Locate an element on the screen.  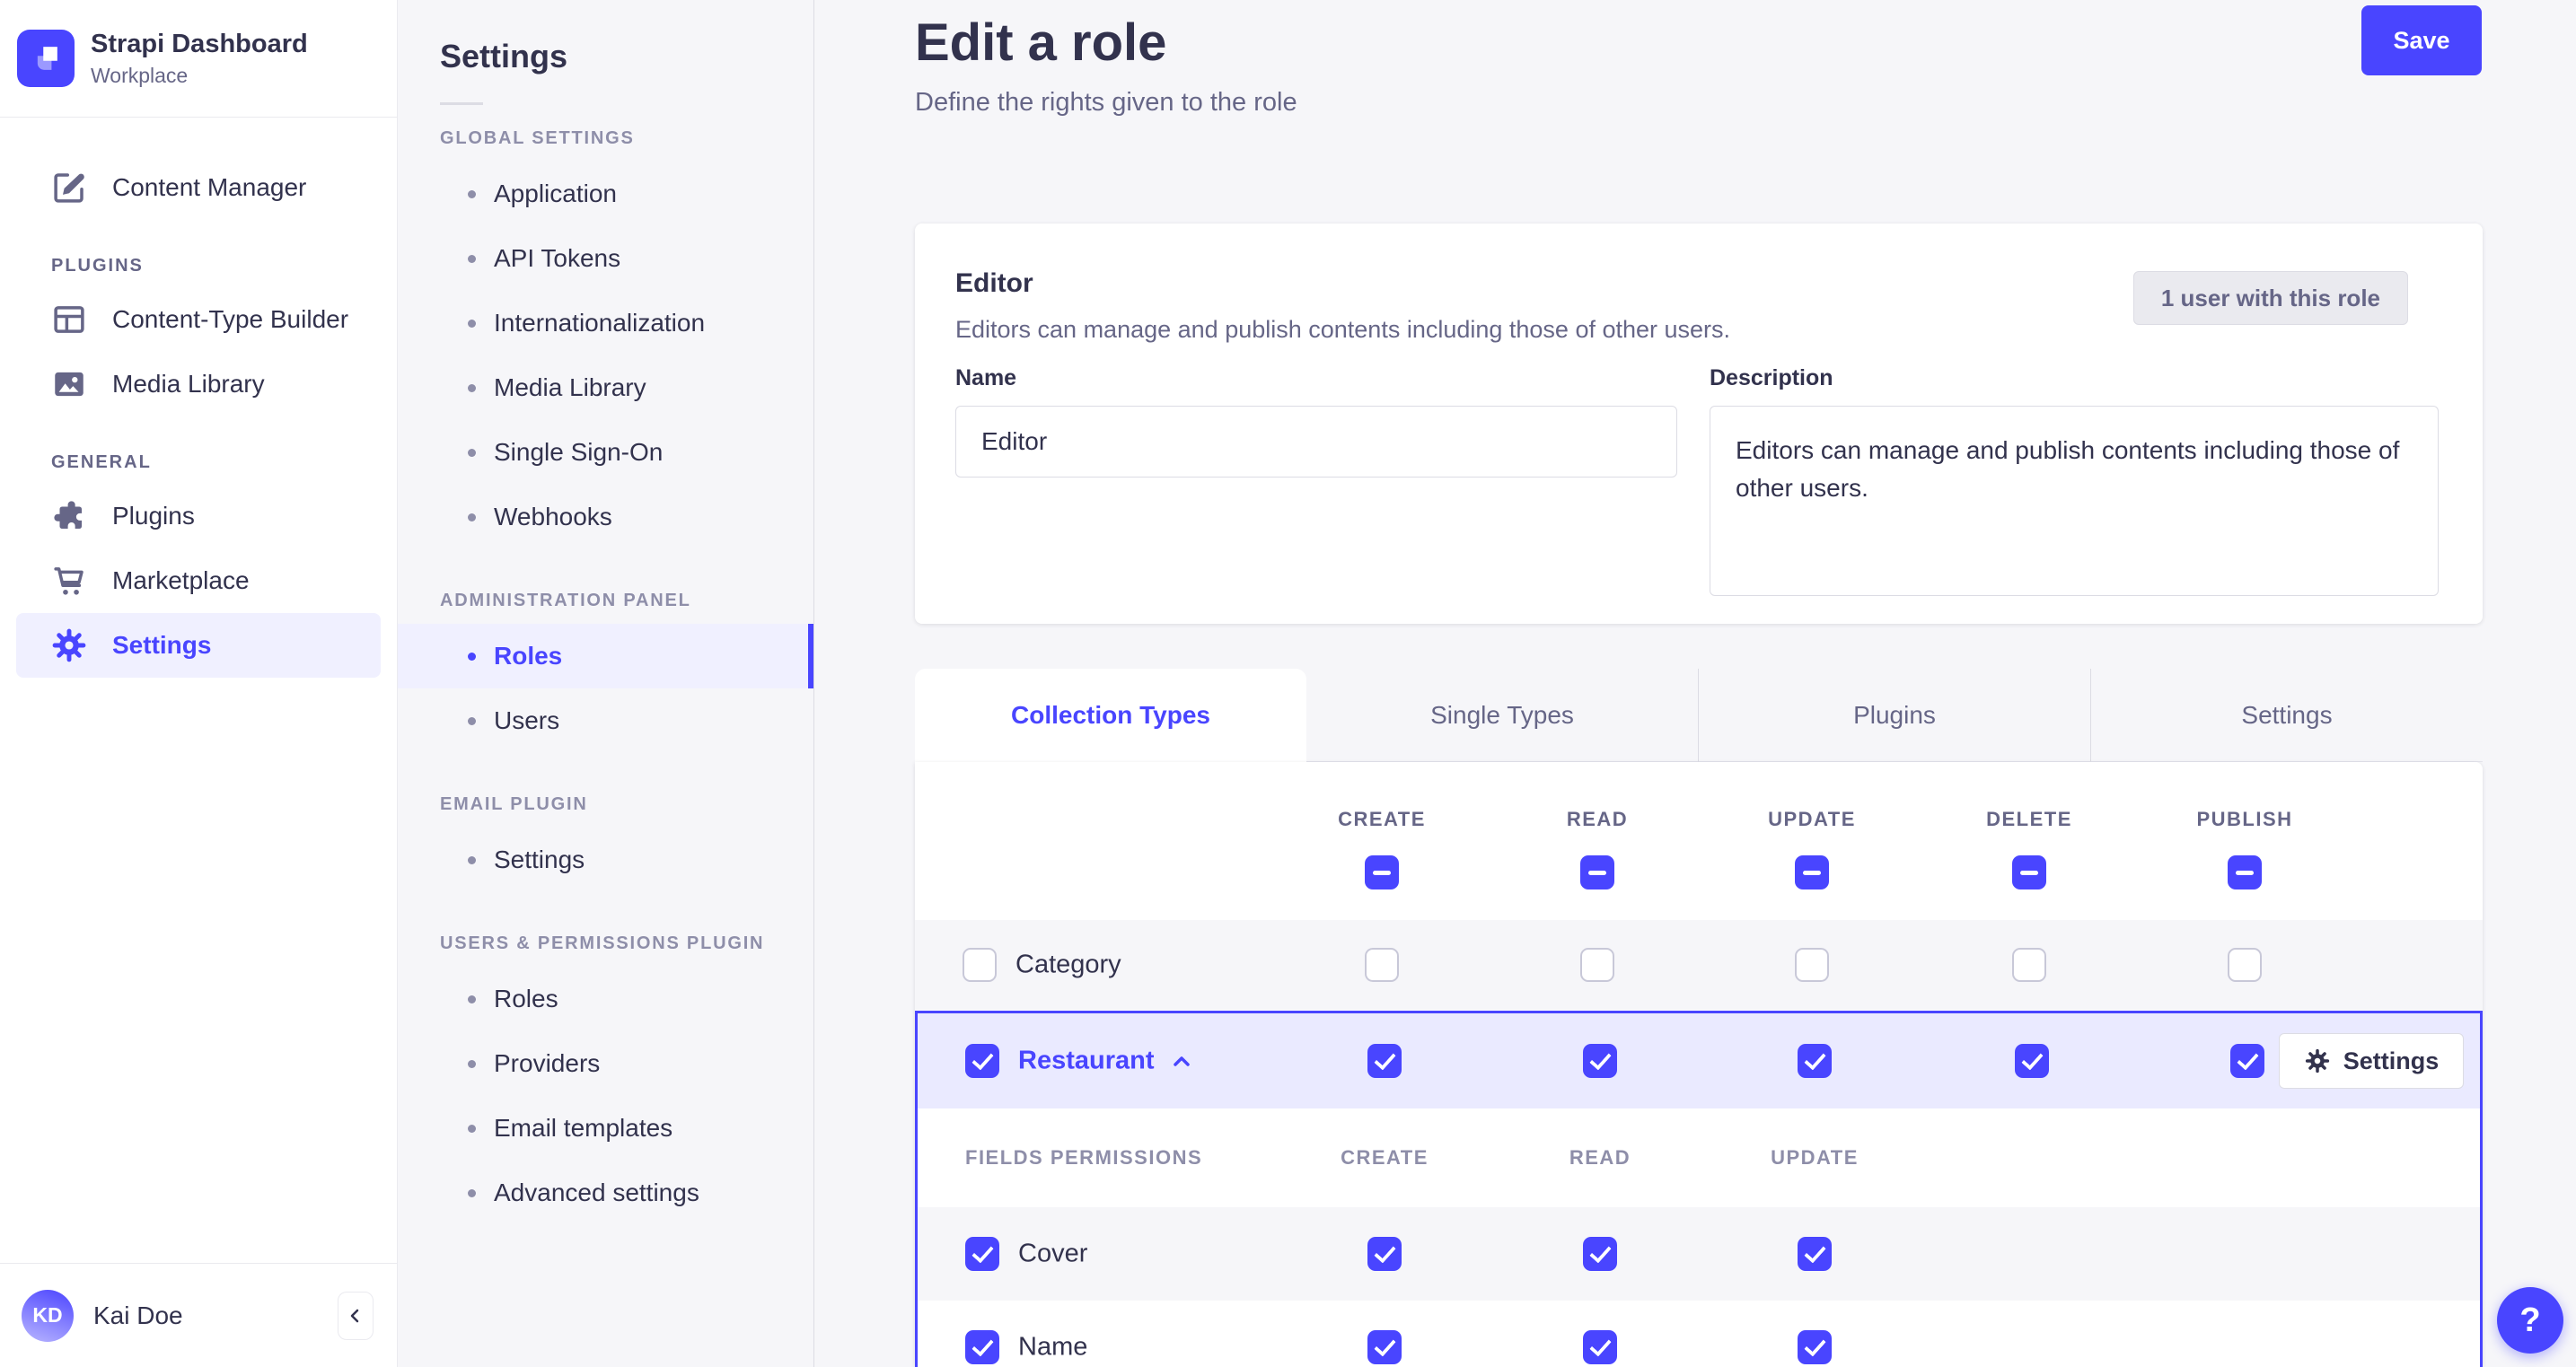
sidebar-item-webhooks: Webhooks is located at coordinates (605, 517).